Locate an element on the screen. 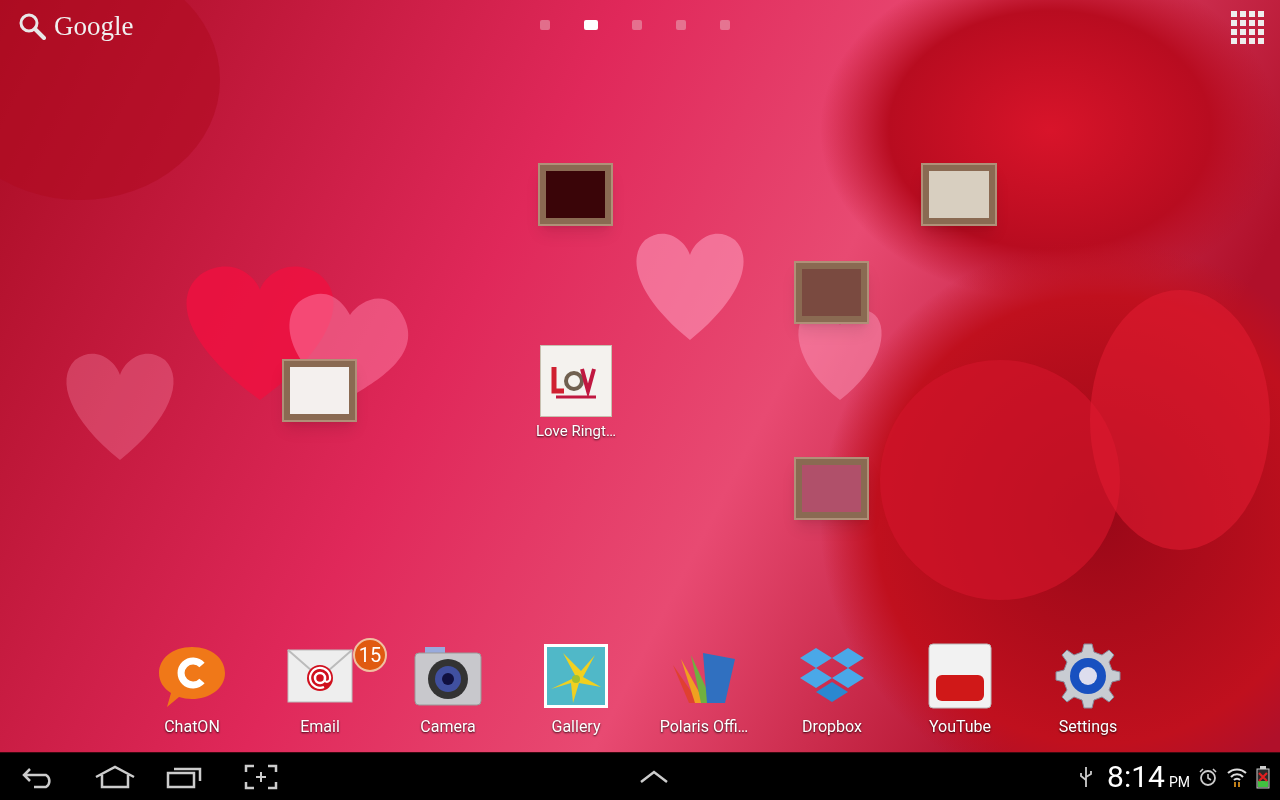 The image size is (1280, 800). app-label: Settings is located at coordinates (1088, 727).